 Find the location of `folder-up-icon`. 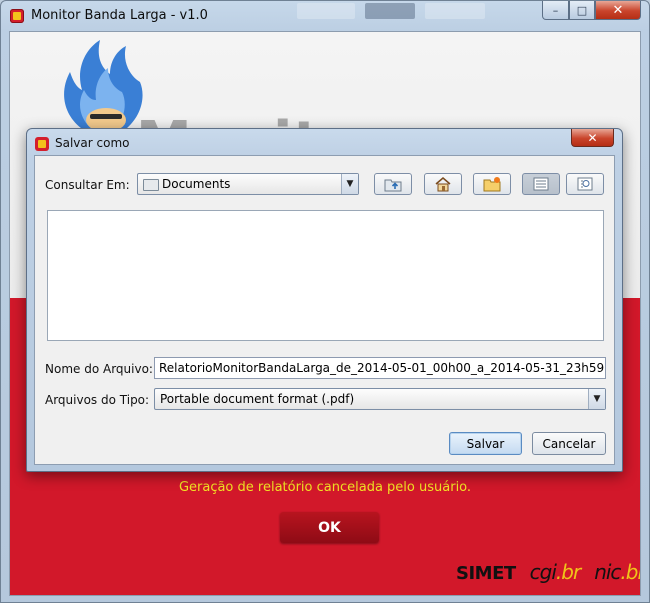

folder-up-icon is located at coordinates (393, 185).